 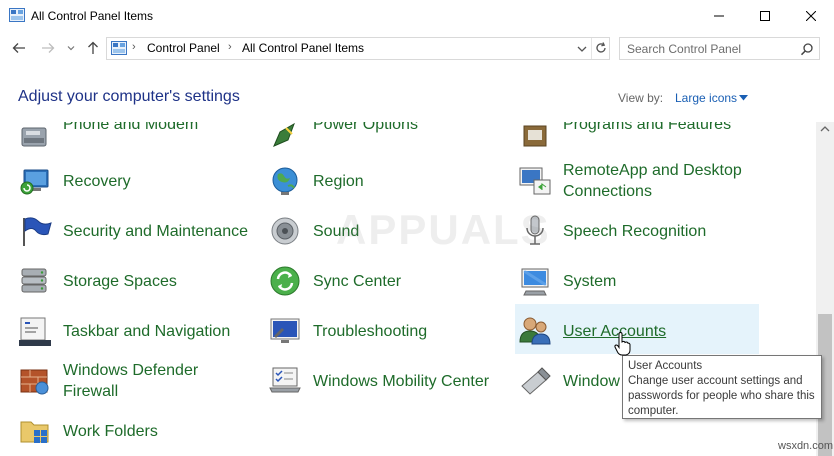 What do you see at coordinates (535, 181) in the screenshot?
I see `remoteapp-icon` at bounding box center [535, 181].